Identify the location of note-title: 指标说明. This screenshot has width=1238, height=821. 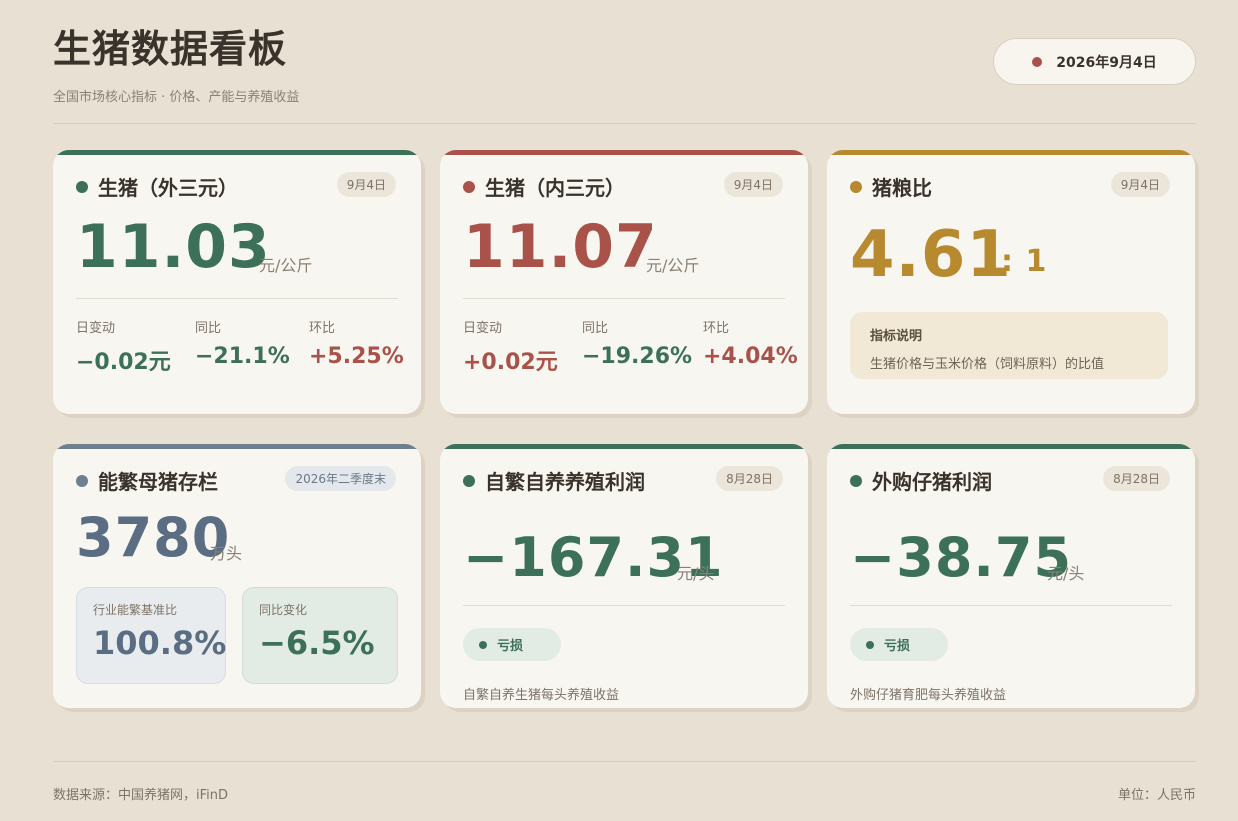
(896, 336).